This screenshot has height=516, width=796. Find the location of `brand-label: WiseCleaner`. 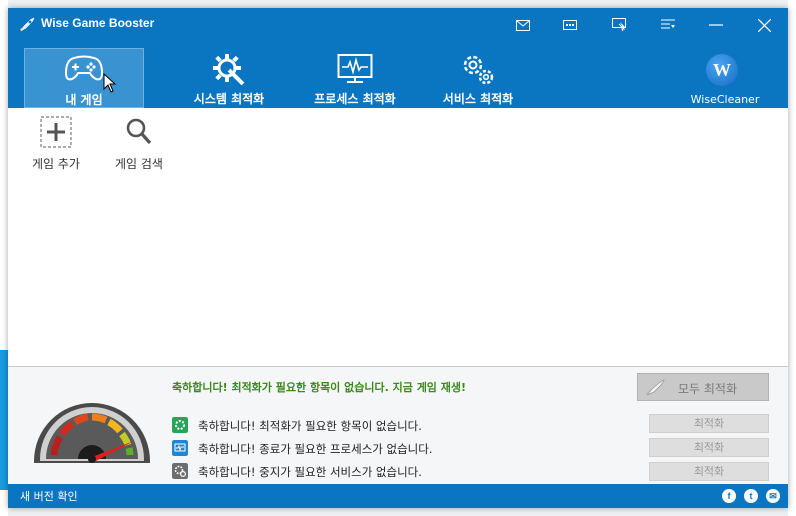

brand-label: WiseCleaner is located at coordinates (725, 99).